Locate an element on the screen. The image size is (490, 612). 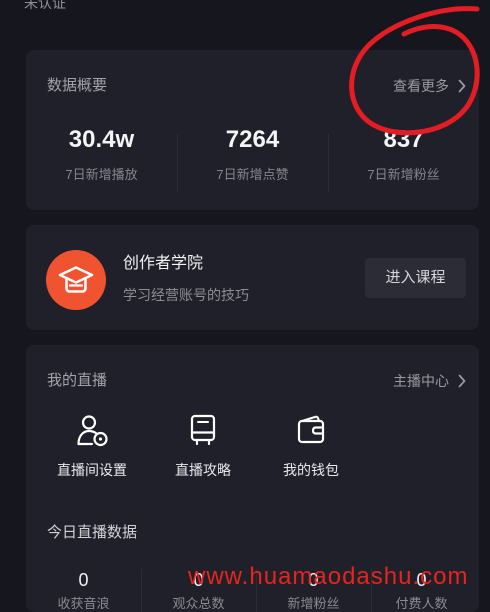
watermark: www.huamaodashu.com is located at coordinates (328, 576).